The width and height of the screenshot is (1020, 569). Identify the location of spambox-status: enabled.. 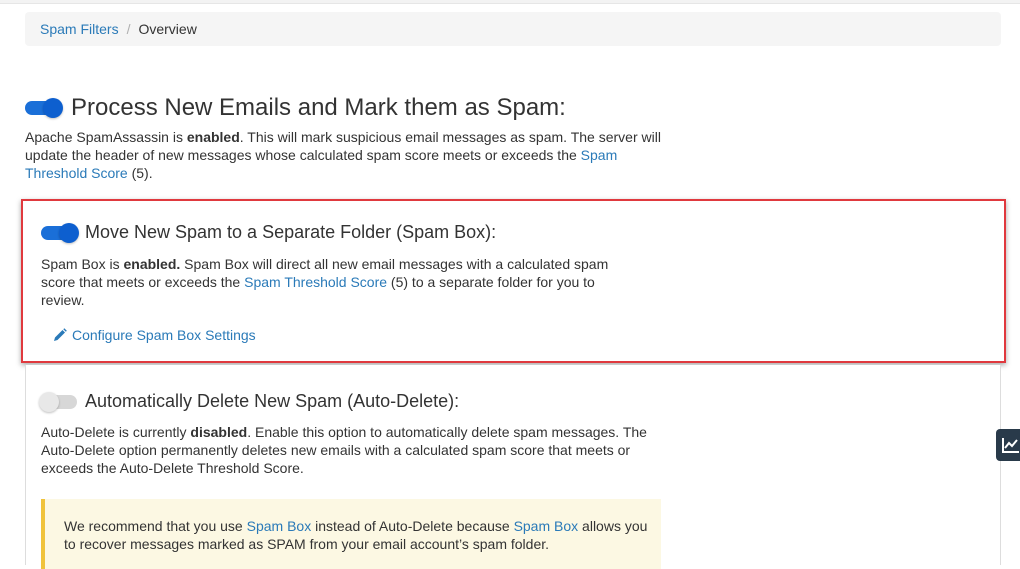
(152, 264).